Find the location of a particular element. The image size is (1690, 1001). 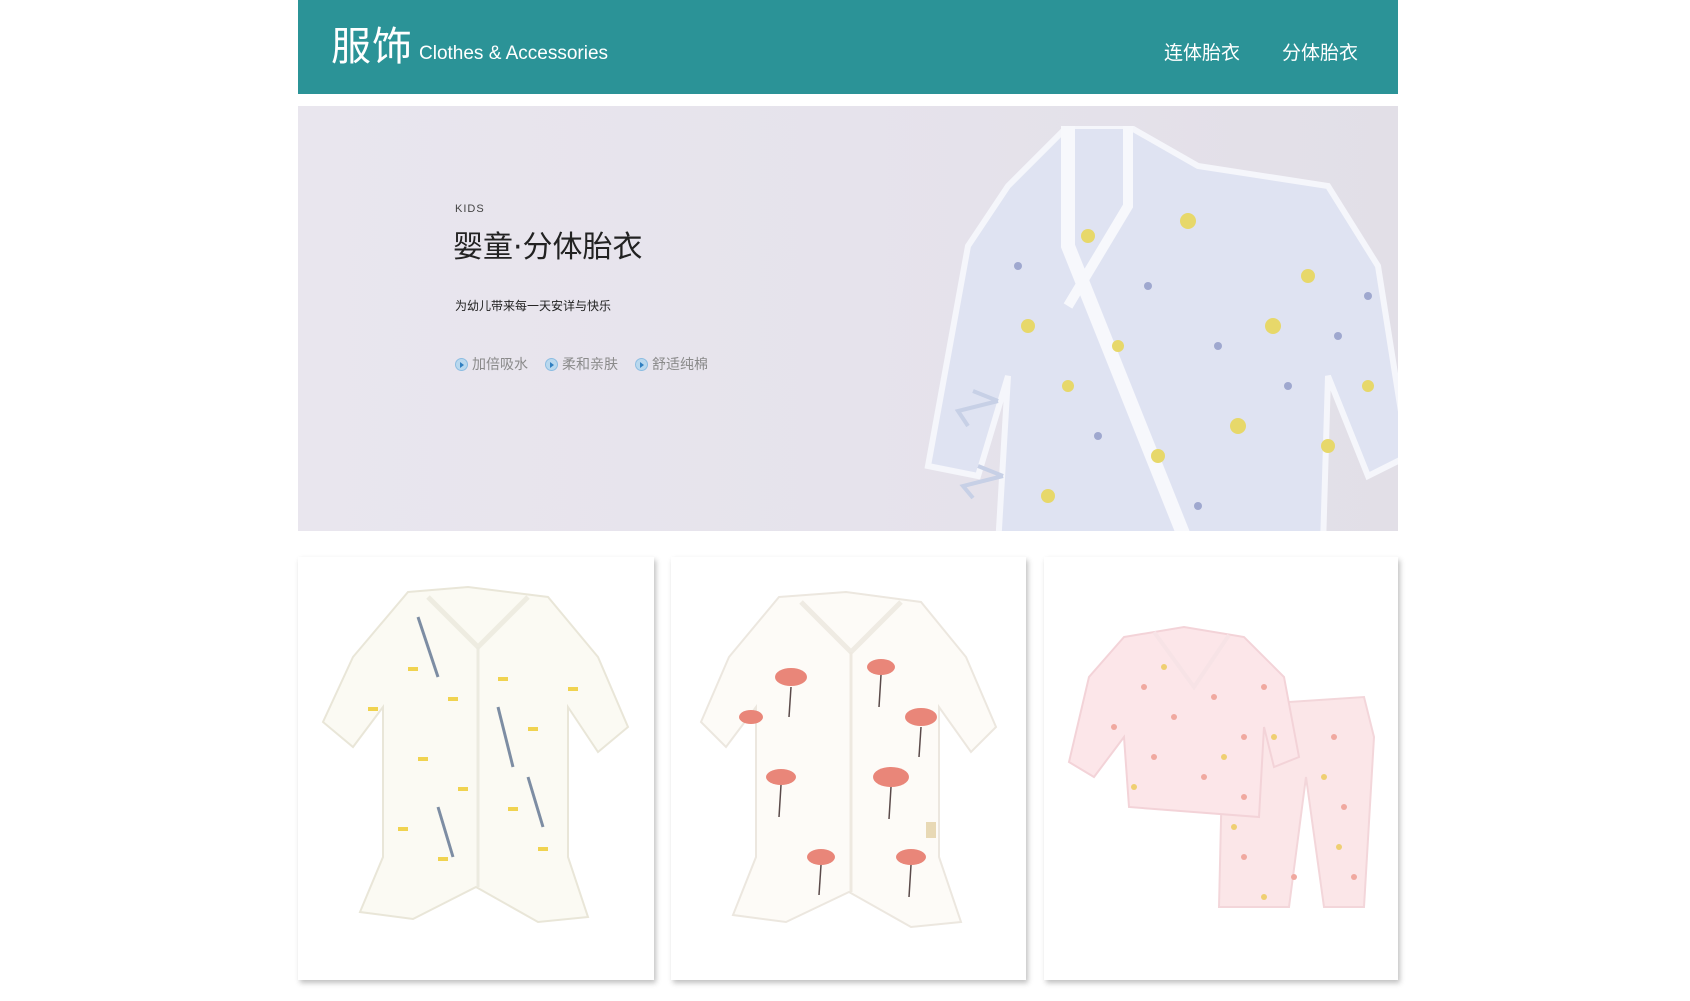

flamingo-pattern-romper-image is located at coordinates (848, 759).